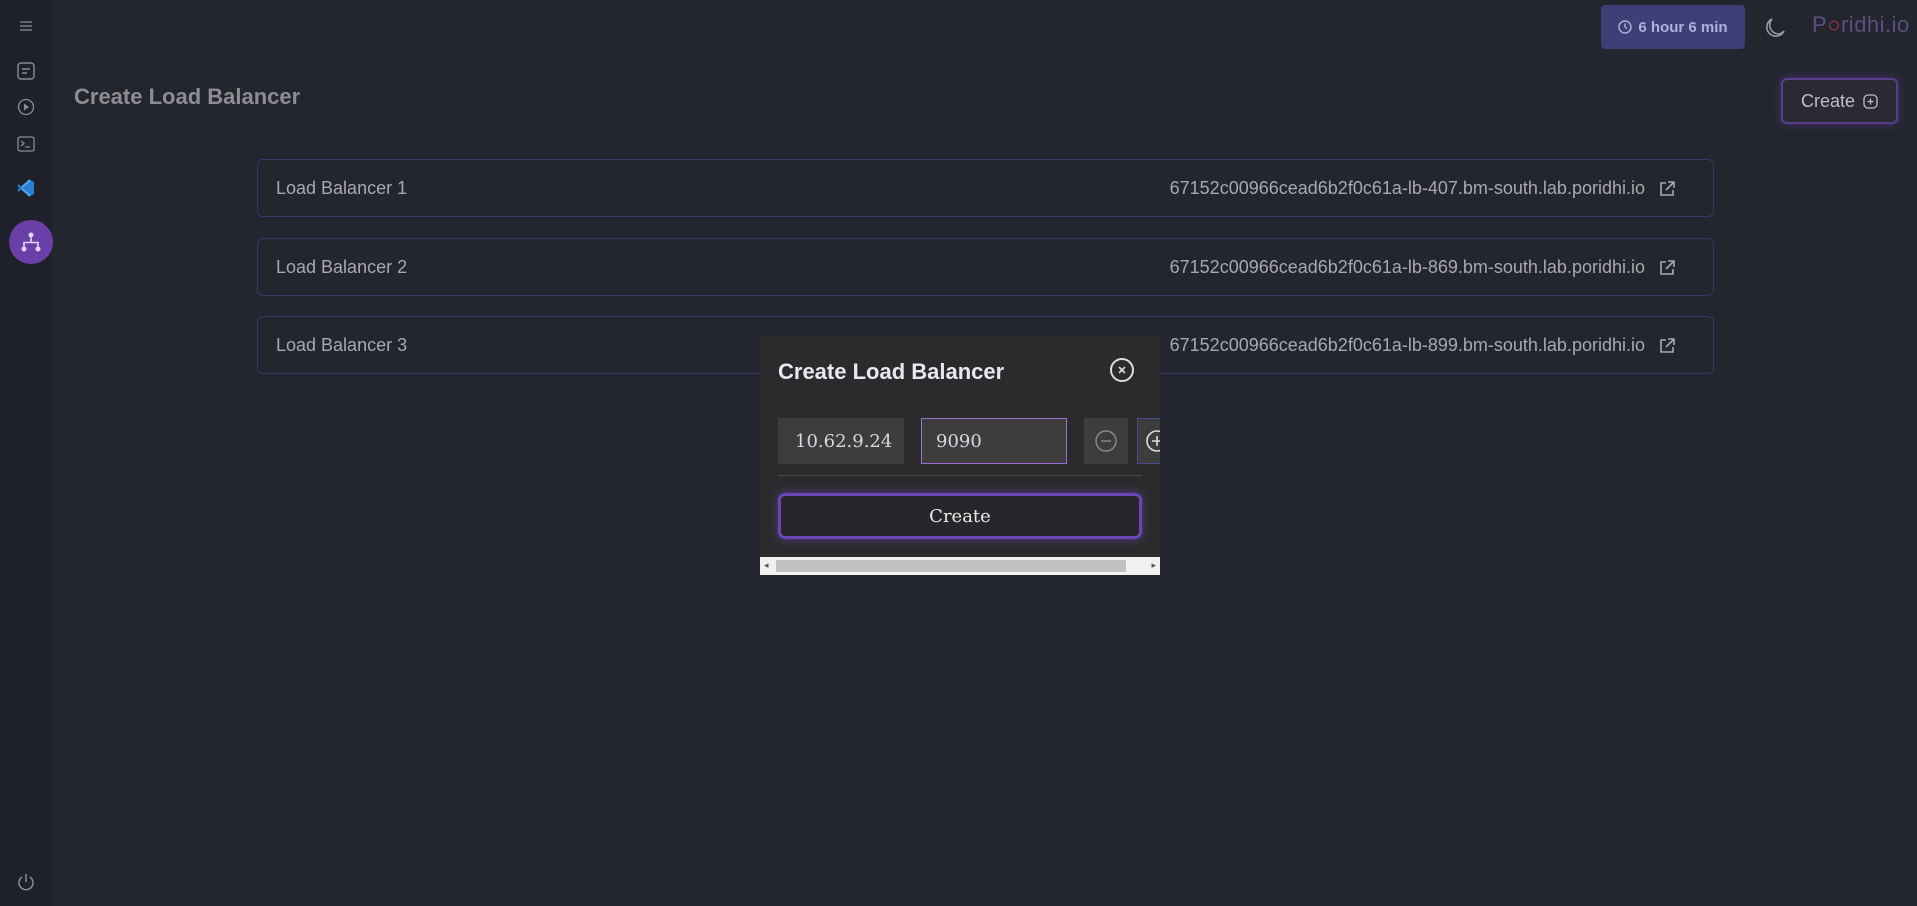 The width and height of the screenshot is (1917, 906). I want to click on timer-label: 6 hour 6 min, so click(1683, 27).